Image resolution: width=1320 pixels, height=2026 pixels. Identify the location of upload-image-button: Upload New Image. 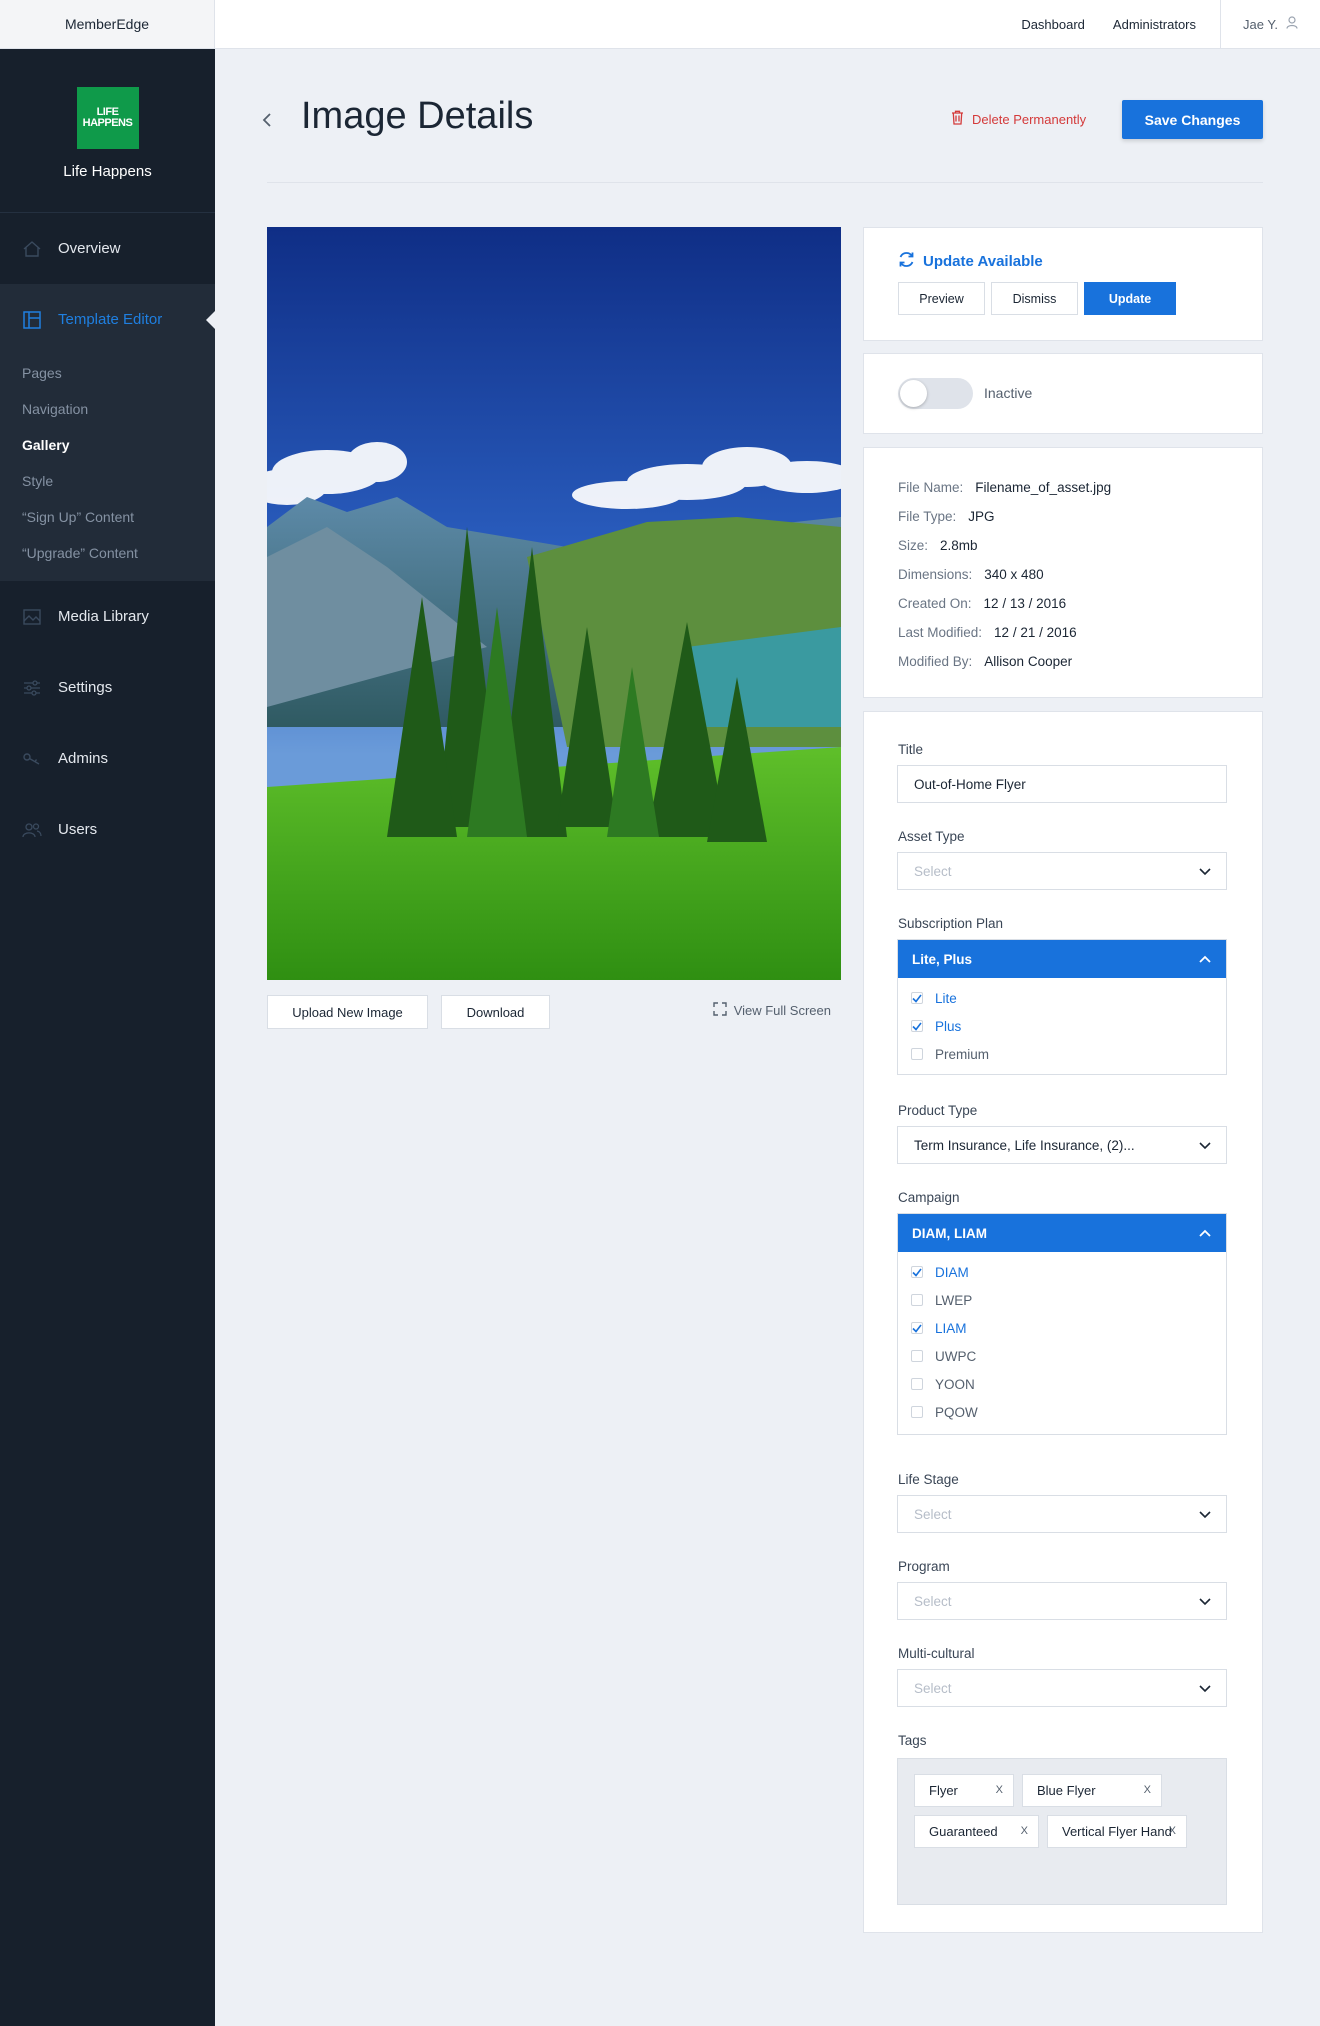
(347, 1012).